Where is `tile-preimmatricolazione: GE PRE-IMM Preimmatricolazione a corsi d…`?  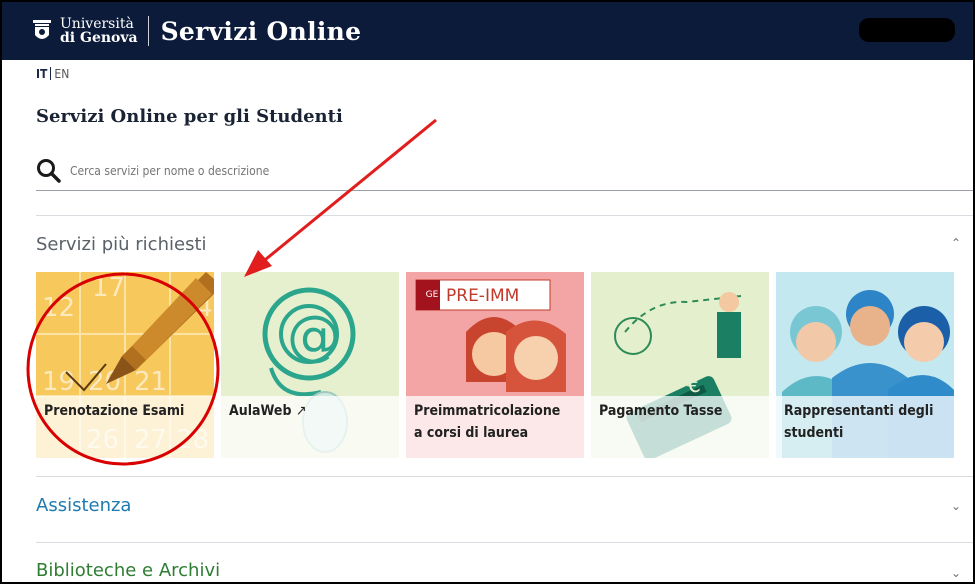 tile-preimmatricolazione: GE PRE-IMM Preimmatricolazione a corsi d… is located at coordinates (495, 365).